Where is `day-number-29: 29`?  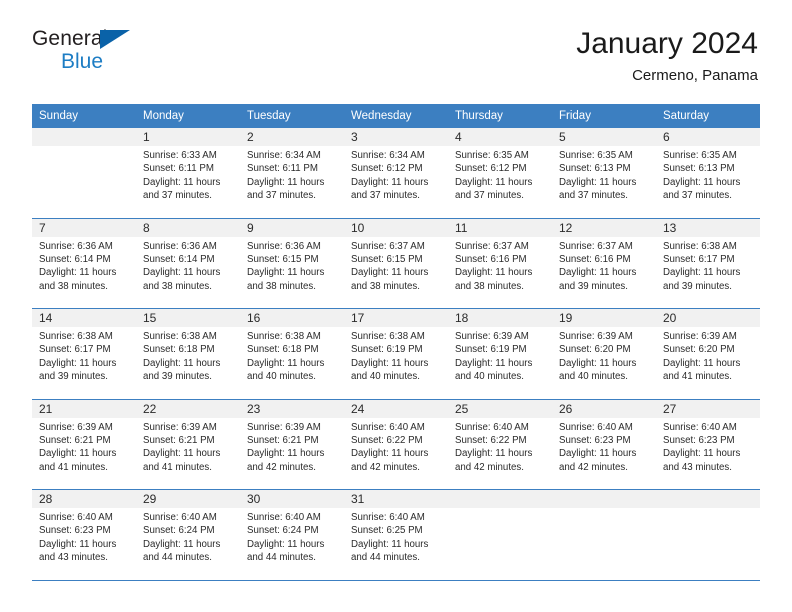 day-number-29: 29 is located at coordinates (188, 499).